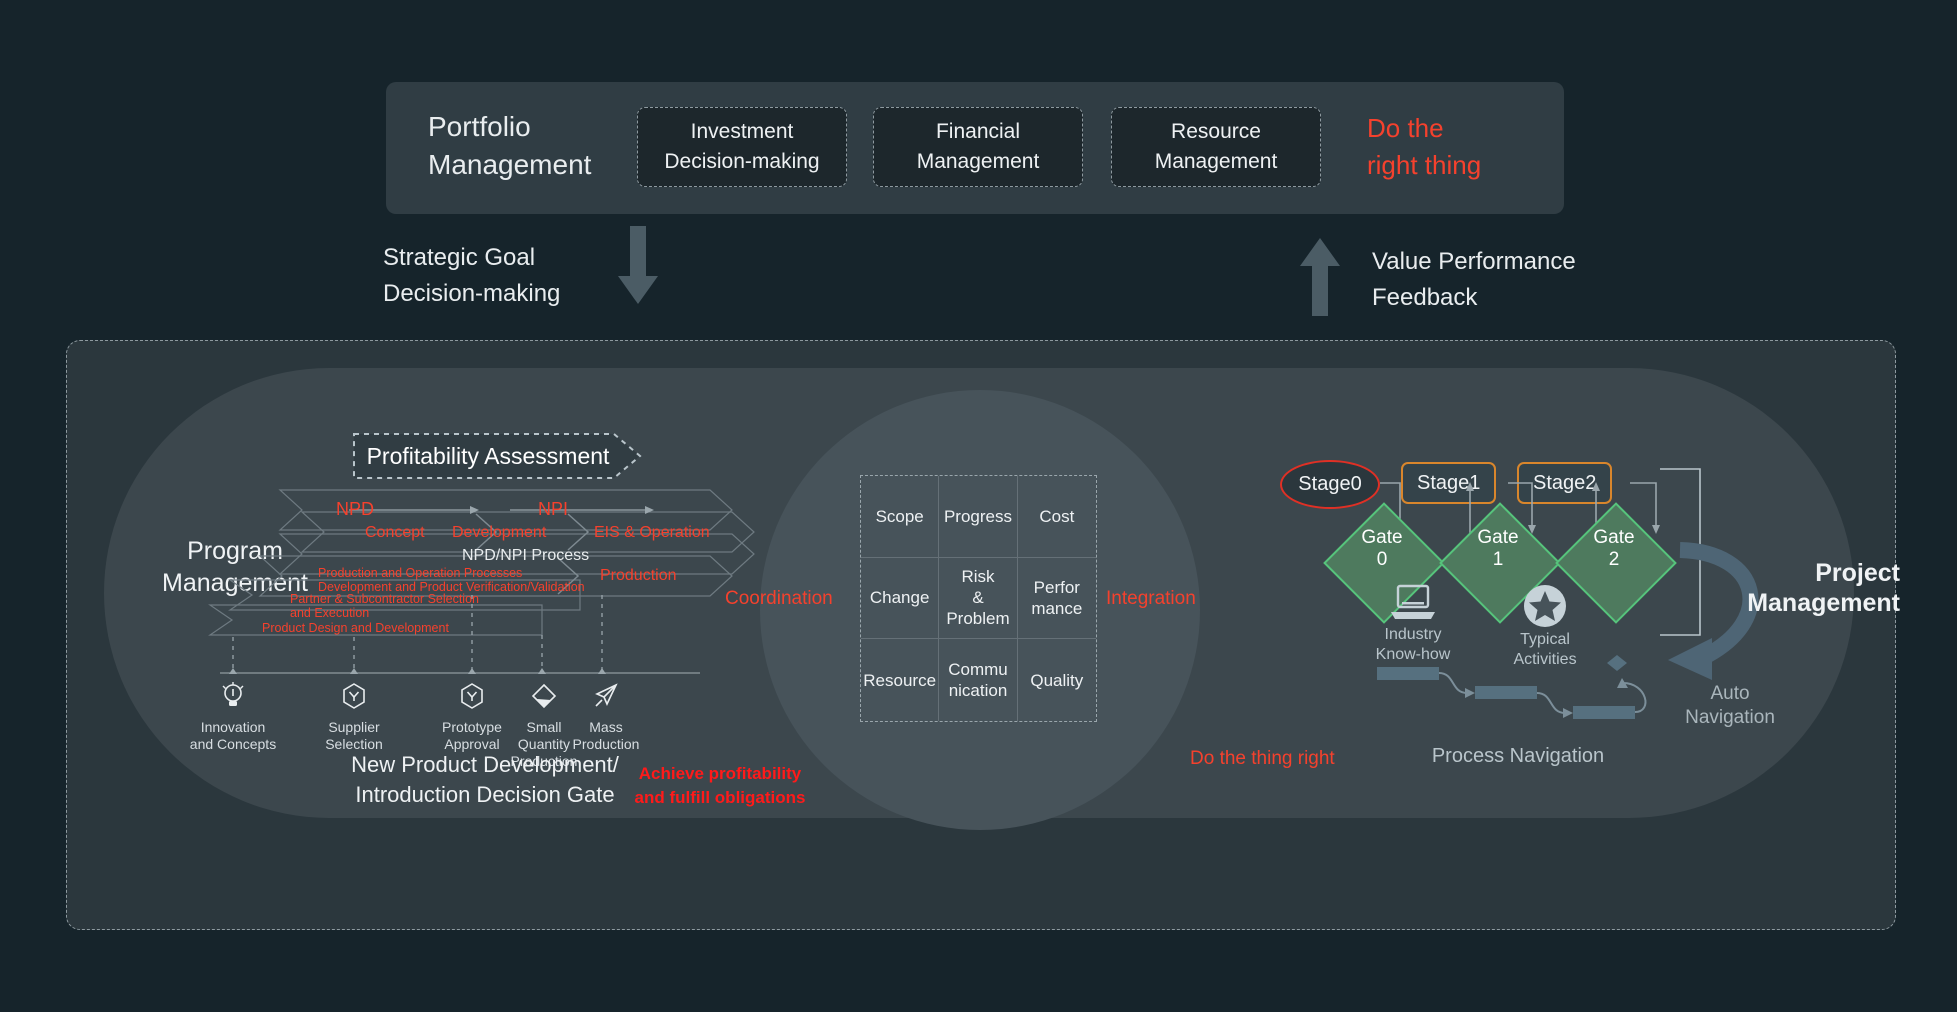  What do you see at coordinates (355, 509) in the screenshot?
I see `band-npd-label: NPD` at bounding box center [355, 509].